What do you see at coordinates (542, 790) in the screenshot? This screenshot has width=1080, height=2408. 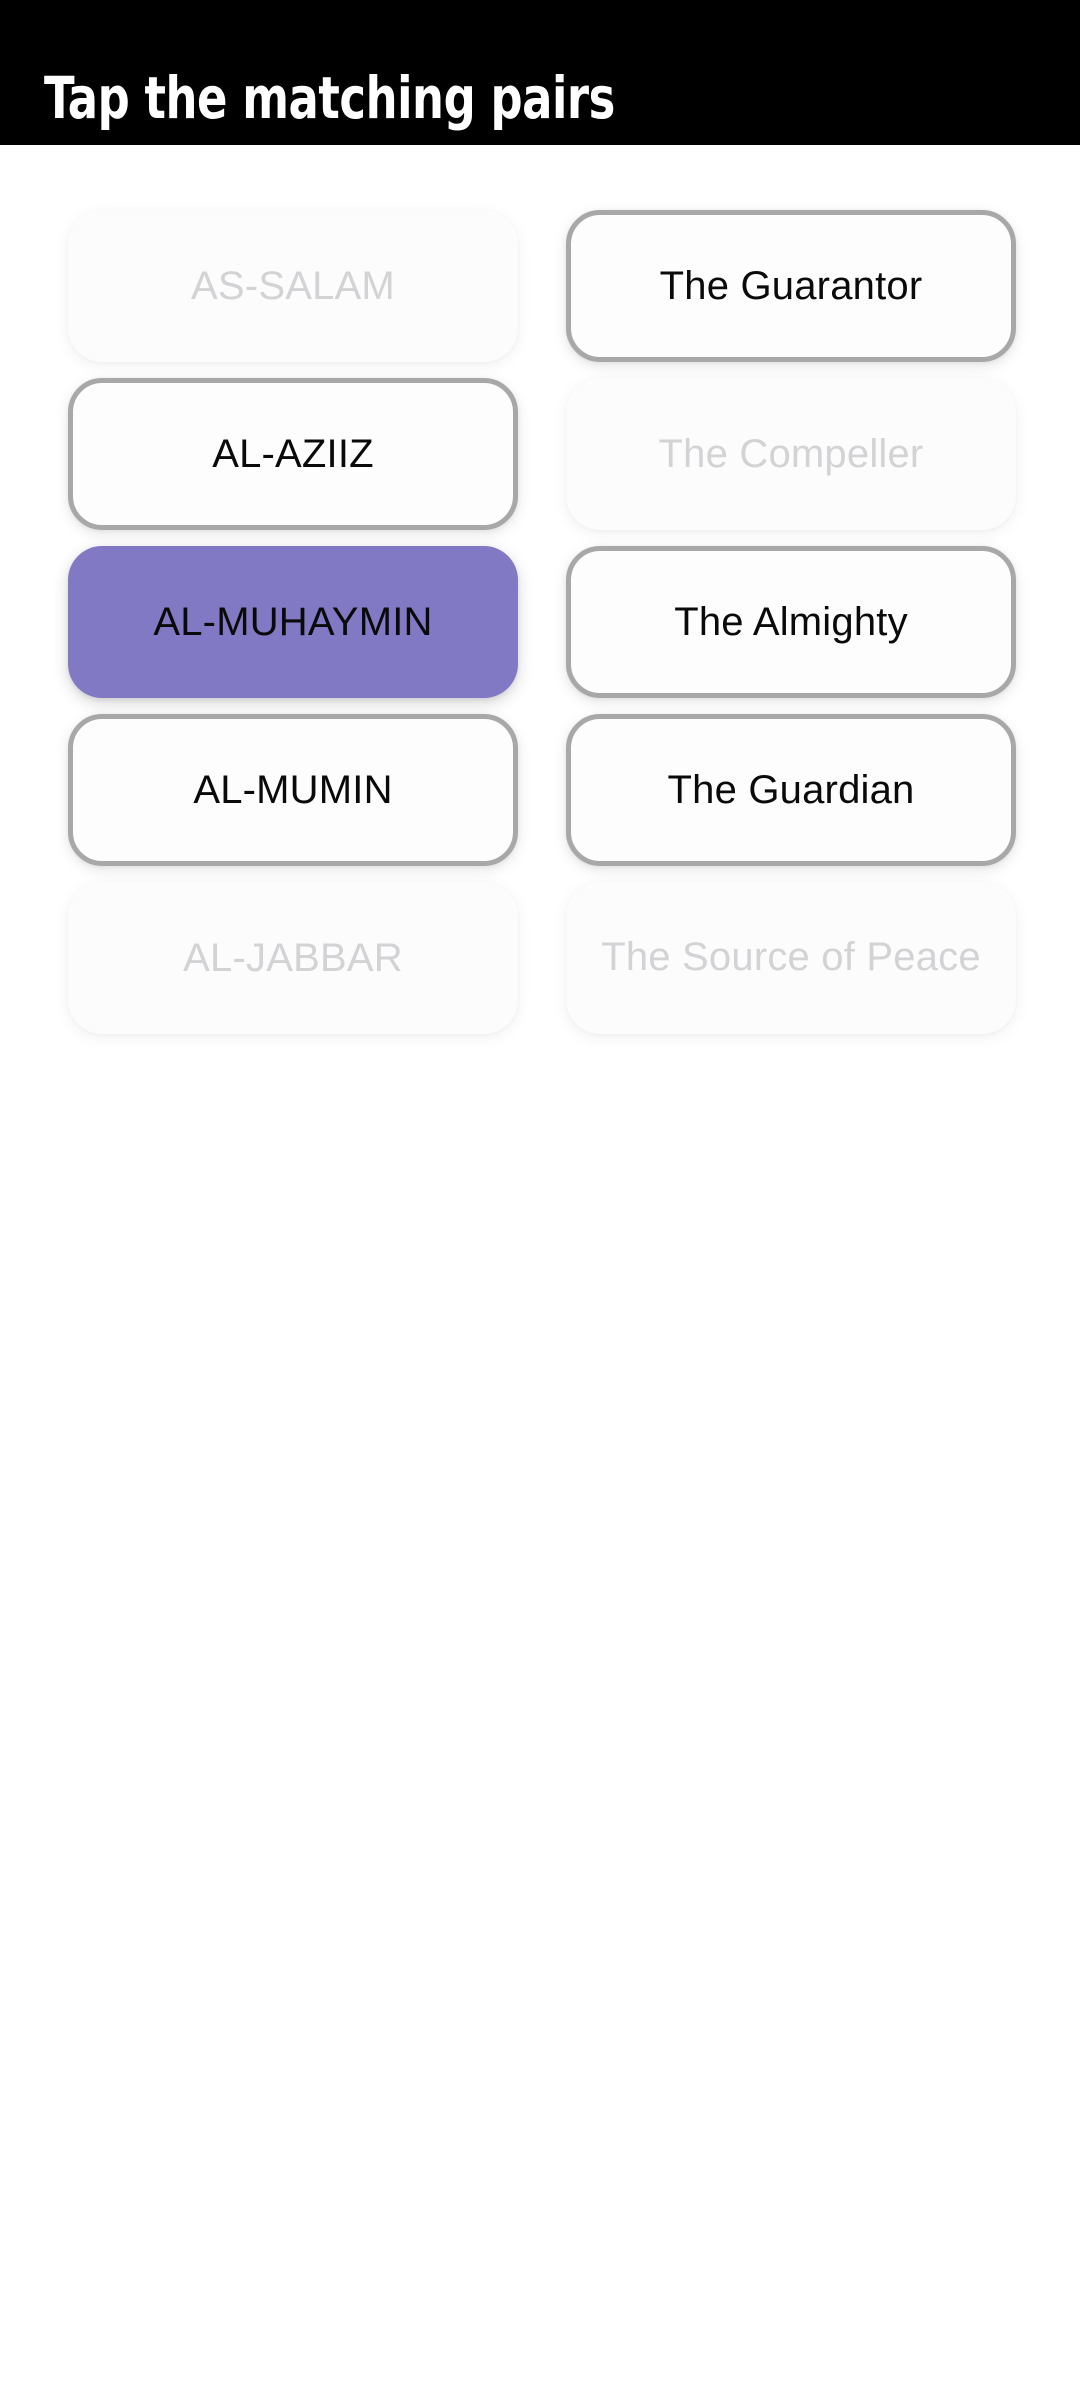 I see `pair-row: AL-MUMIN The Guardian` at bounding box center [542, 790].